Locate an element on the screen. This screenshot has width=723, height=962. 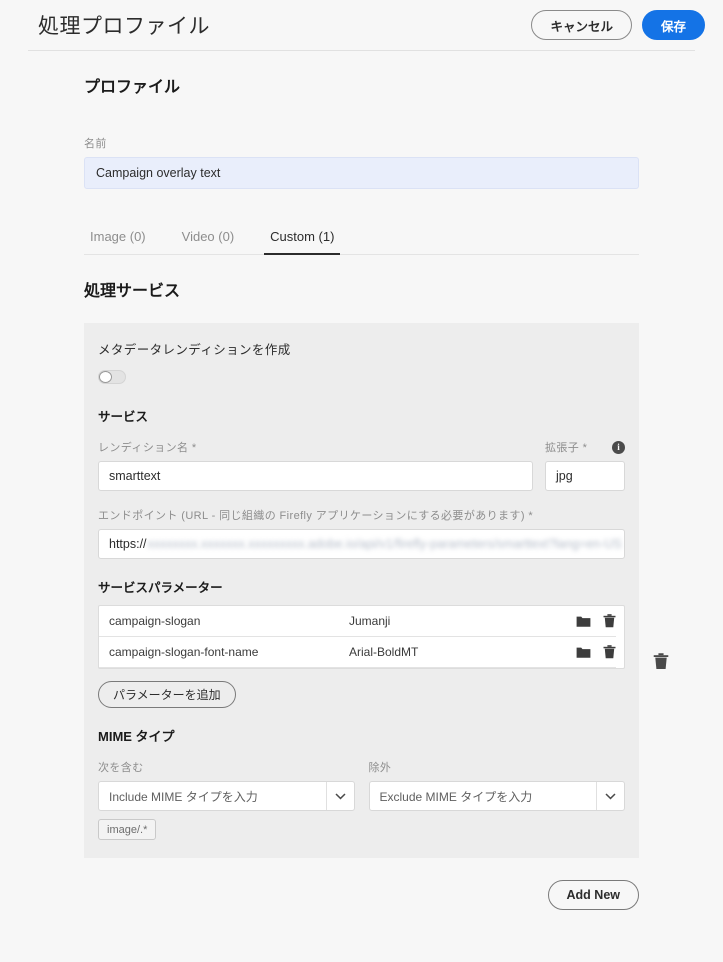
rendition-name-label: レンディション名 * is located at coordinates (147, 448).